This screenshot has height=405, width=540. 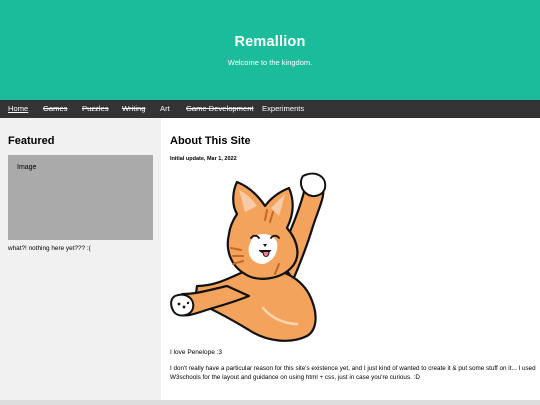 What do you see at coordinates (220, 109) in the screenshot?
I see `nav-link-game-development: Game Development` at bounding box center [220, 109].